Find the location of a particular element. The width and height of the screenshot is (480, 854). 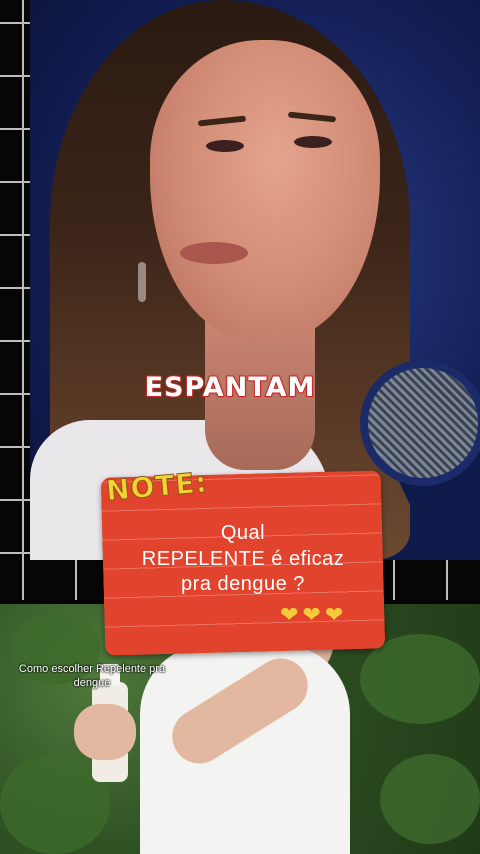

lips-shape is located at coordinates (214, 253).